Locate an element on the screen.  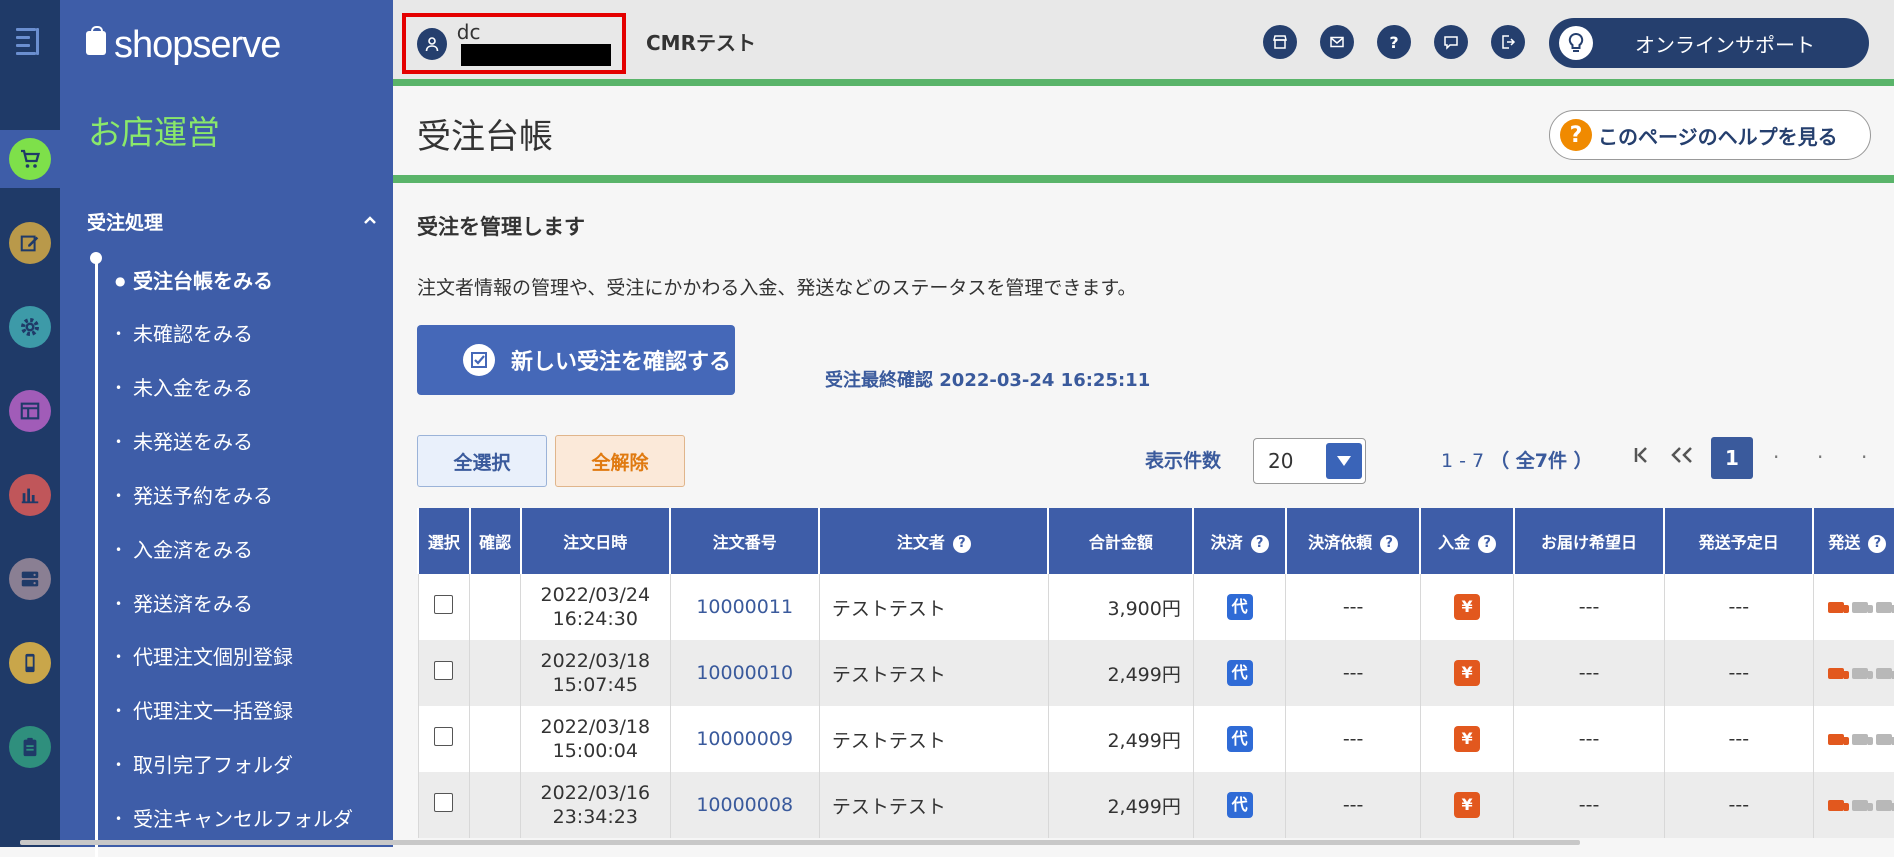
horizontal-scrollbar is located at coordinates (800, 842).